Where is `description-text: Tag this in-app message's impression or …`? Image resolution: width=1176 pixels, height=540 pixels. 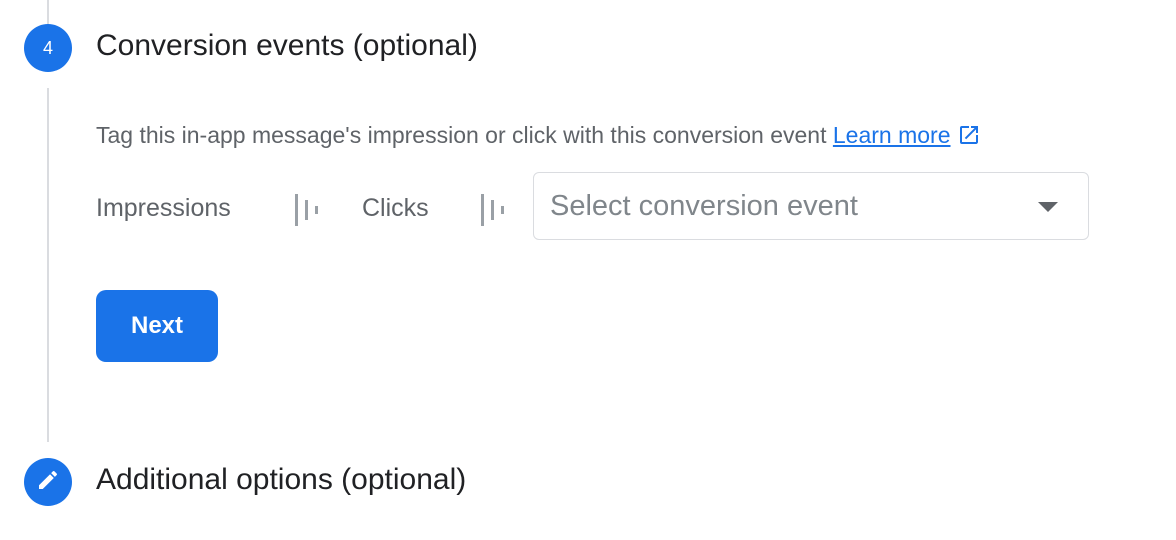 description-text: Tag this in-app message's impression or … is located at coordinates (461, 135).